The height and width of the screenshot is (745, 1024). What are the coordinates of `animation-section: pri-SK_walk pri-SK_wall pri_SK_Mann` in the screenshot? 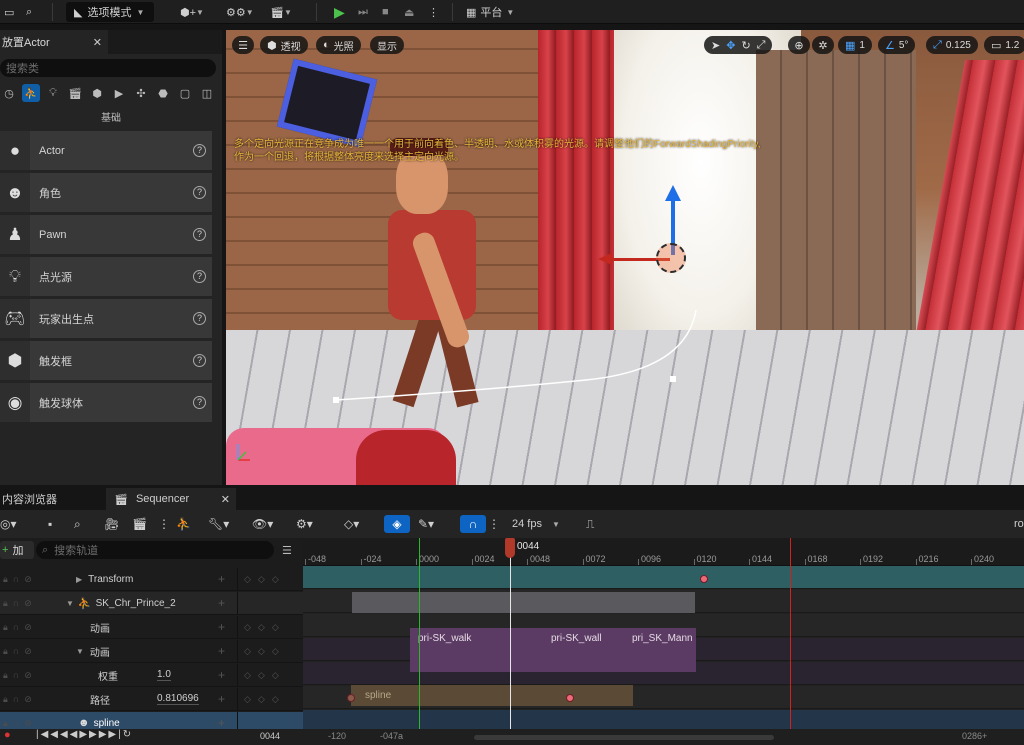 It's located at (553, 650).